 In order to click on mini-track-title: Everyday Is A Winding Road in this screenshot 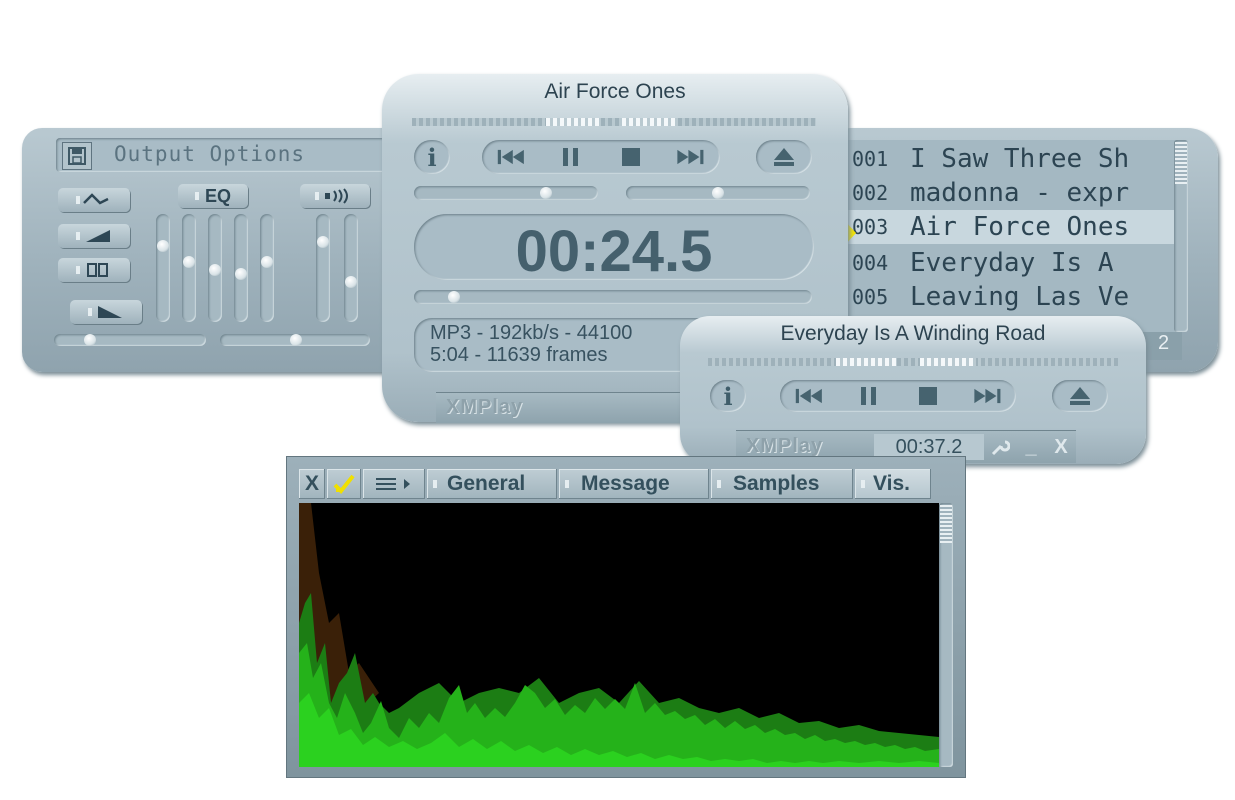, I will do `click(913, 333)`.